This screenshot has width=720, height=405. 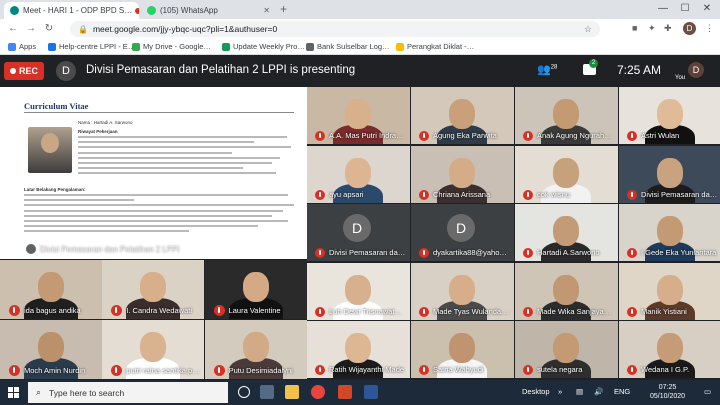 What do you see at coordinates (292, 392) in the screenshot?
I see `file-explorer-icon` at bounding box center [292, 392].